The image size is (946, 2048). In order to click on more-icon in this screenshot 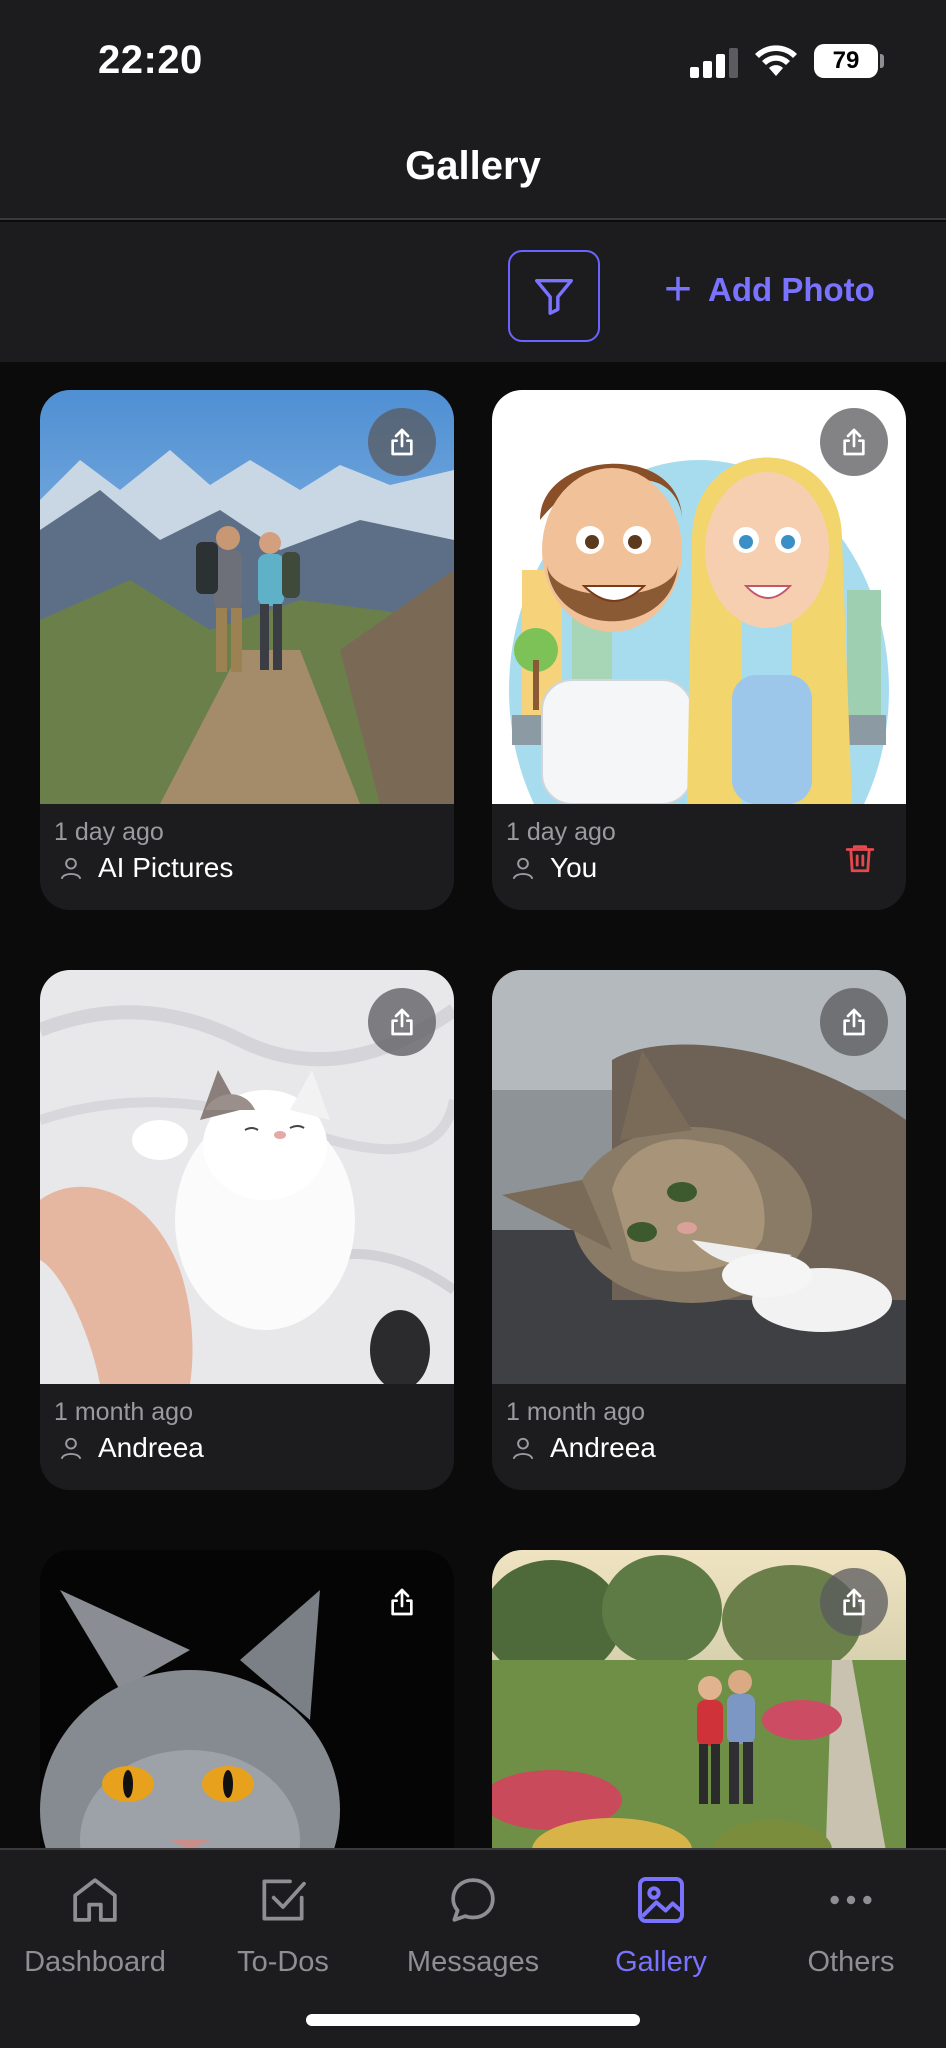, I will do `click(851, 1900)`.